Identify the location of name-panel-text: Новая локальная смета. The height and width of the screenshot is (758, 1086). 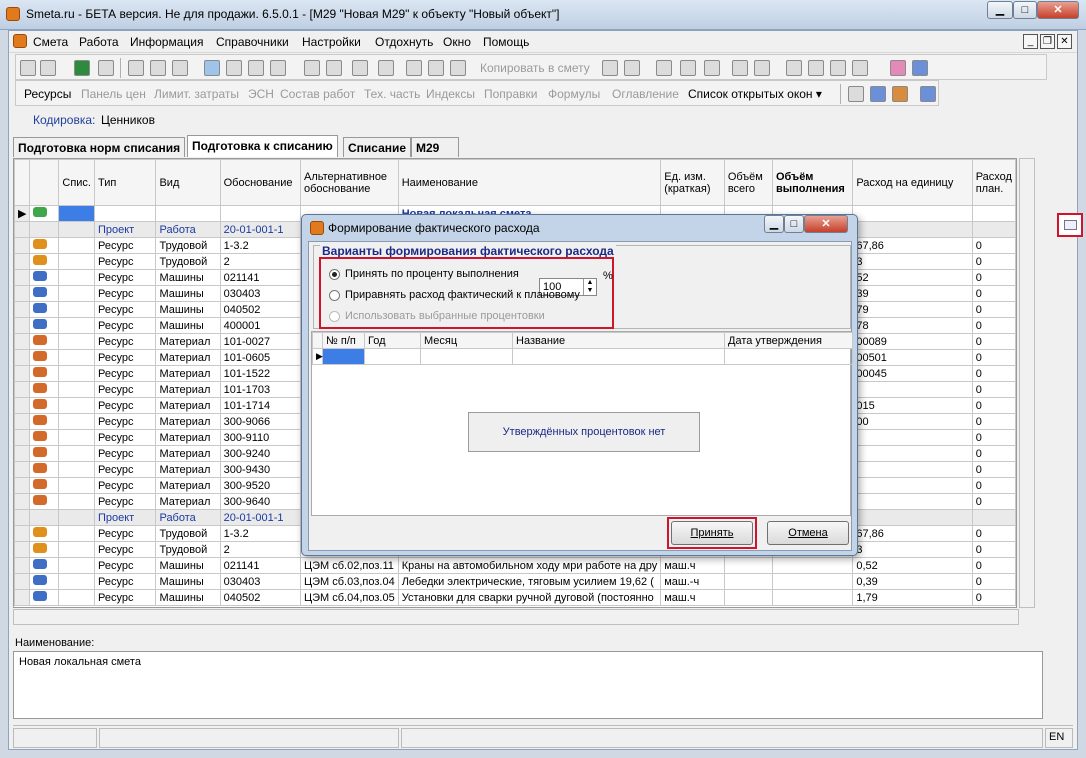
(528, 685).